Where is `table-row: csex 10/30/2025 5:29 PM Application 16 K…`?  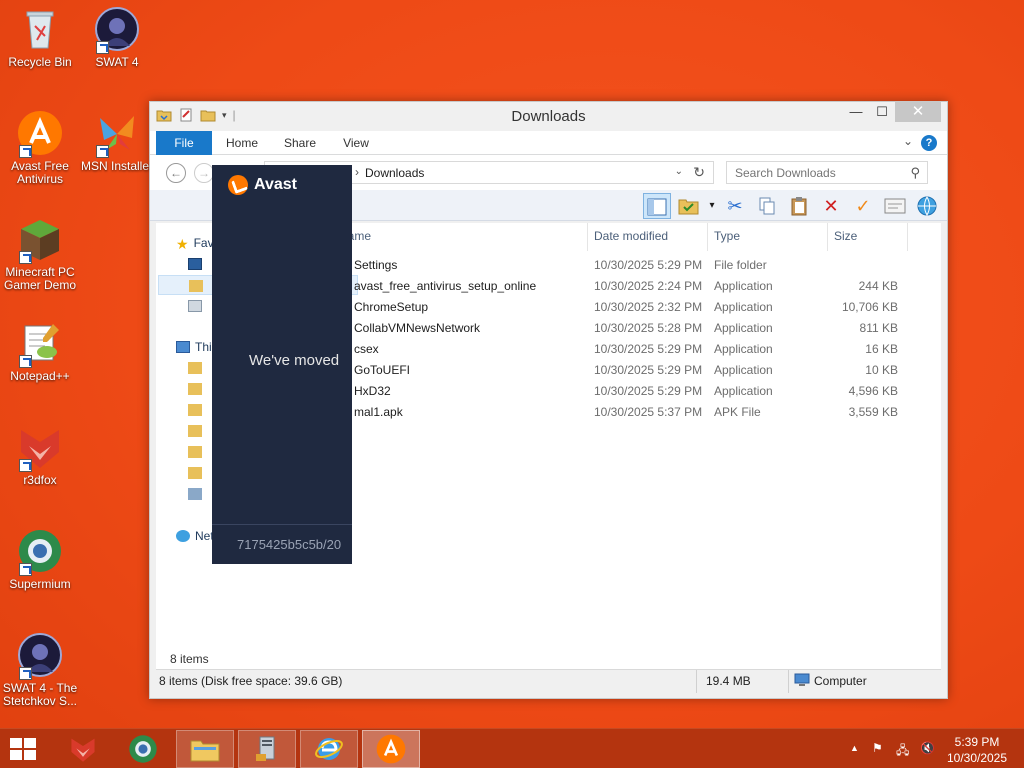 table-row: csex 10/30/2025 5:29 PM Application 16 K… is located at coordinates (646, 349).